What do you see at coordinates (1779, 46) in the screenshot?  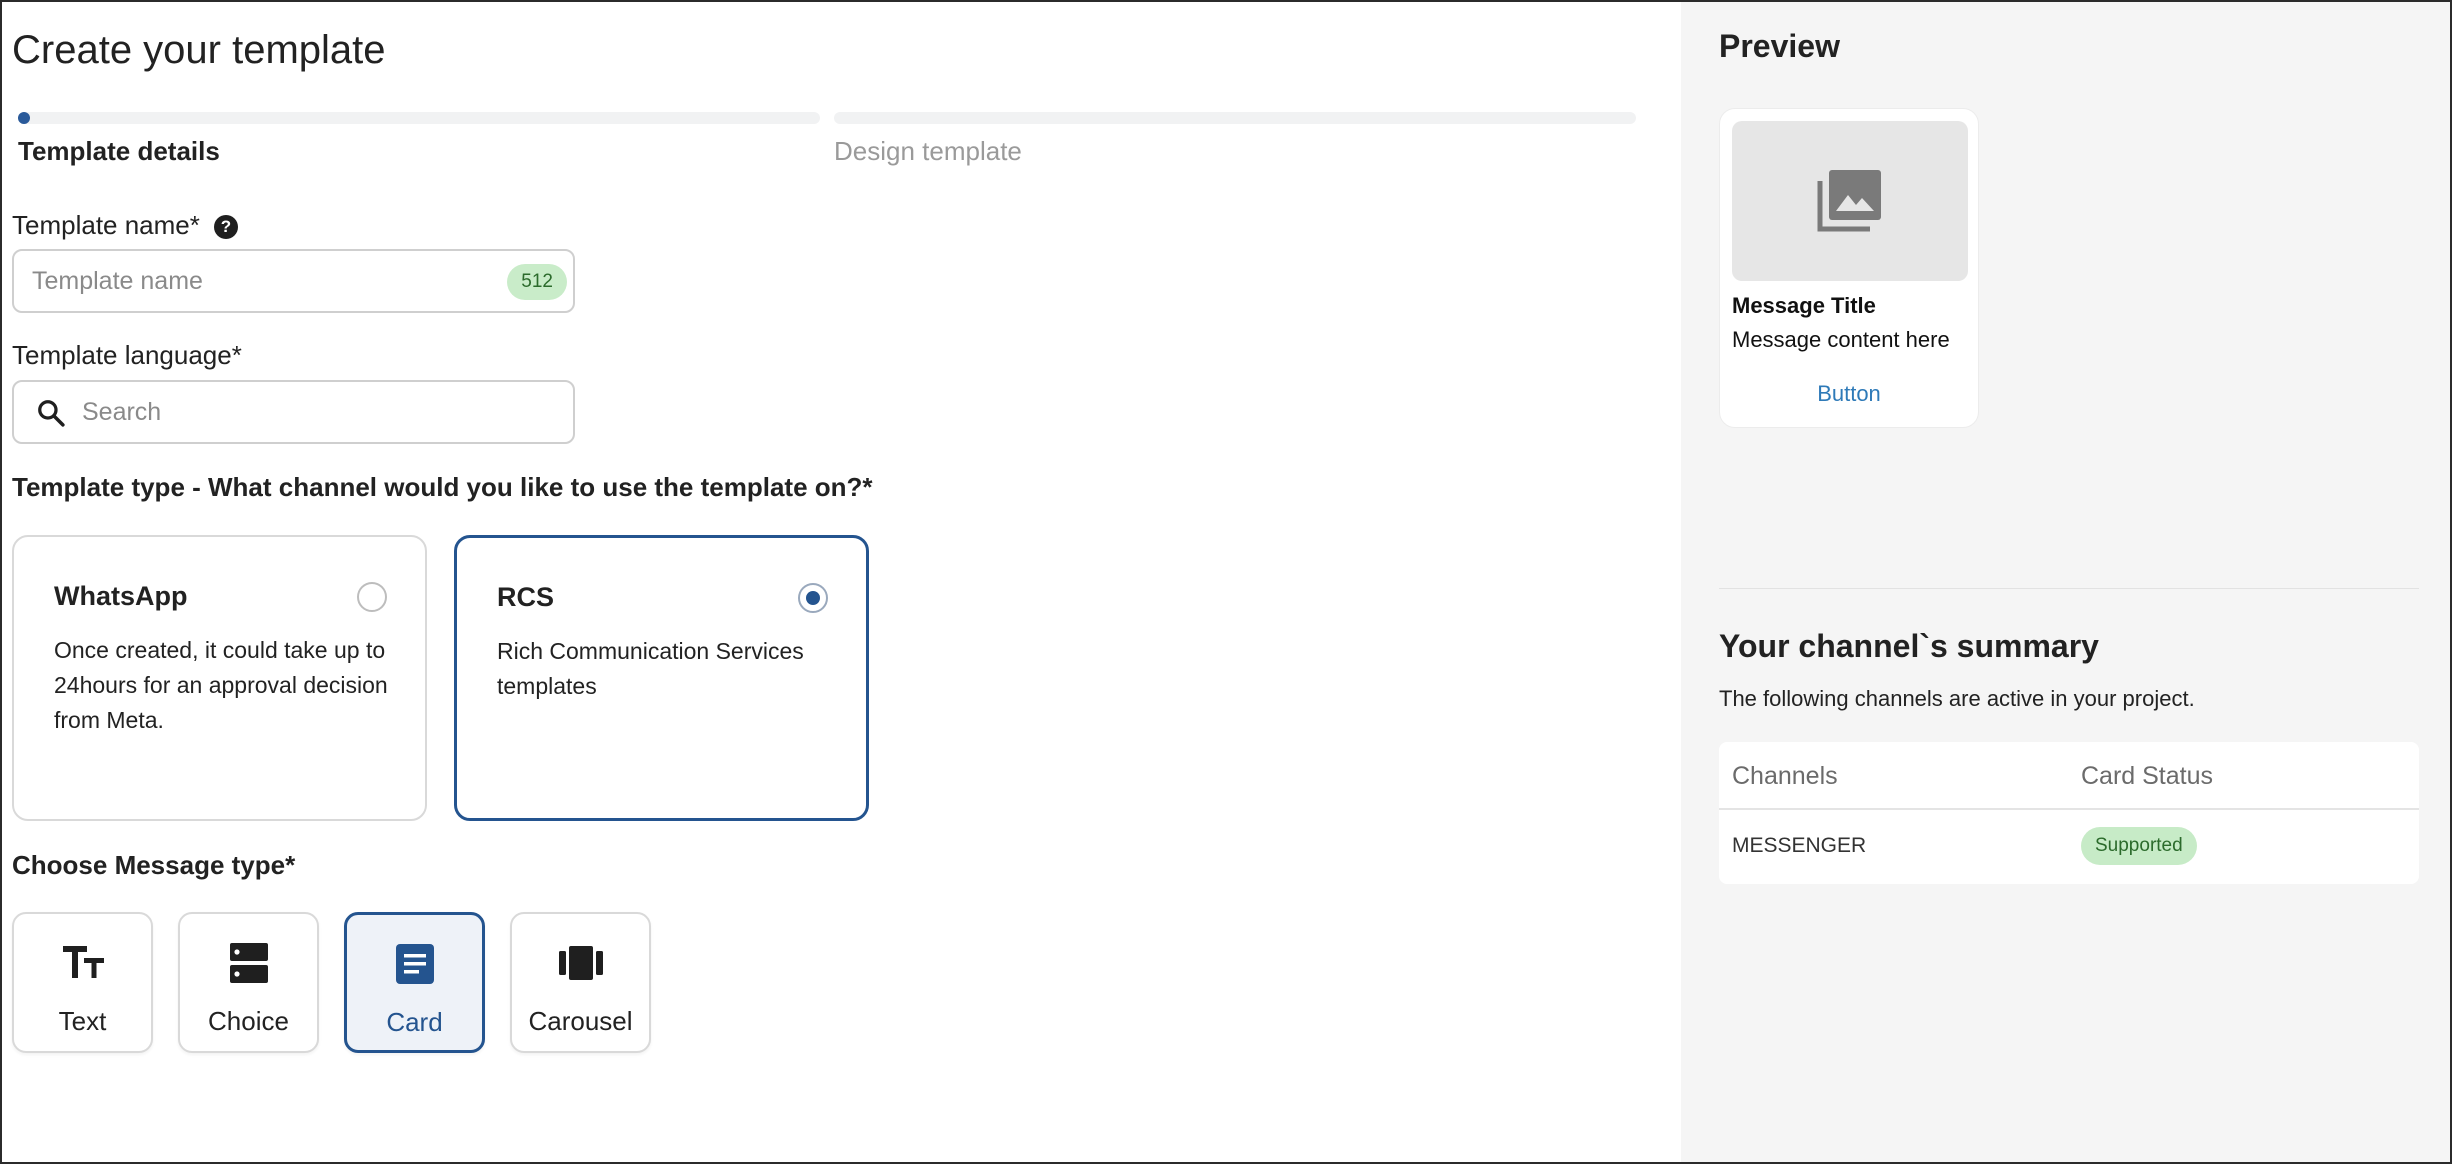 I see `preview-title: Preview` at bounding box center [1779, 46].